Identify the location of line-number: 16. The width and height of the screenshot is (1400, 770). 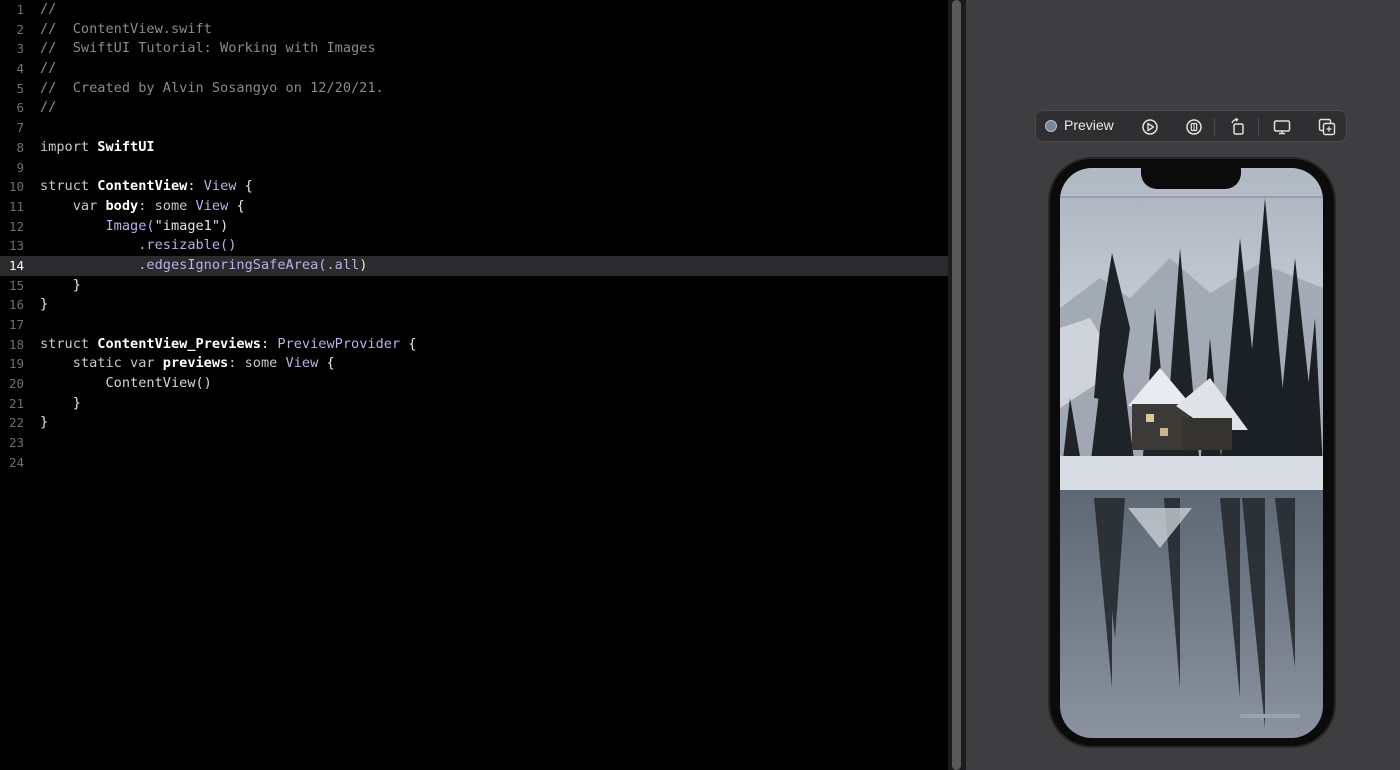
(16, 305).